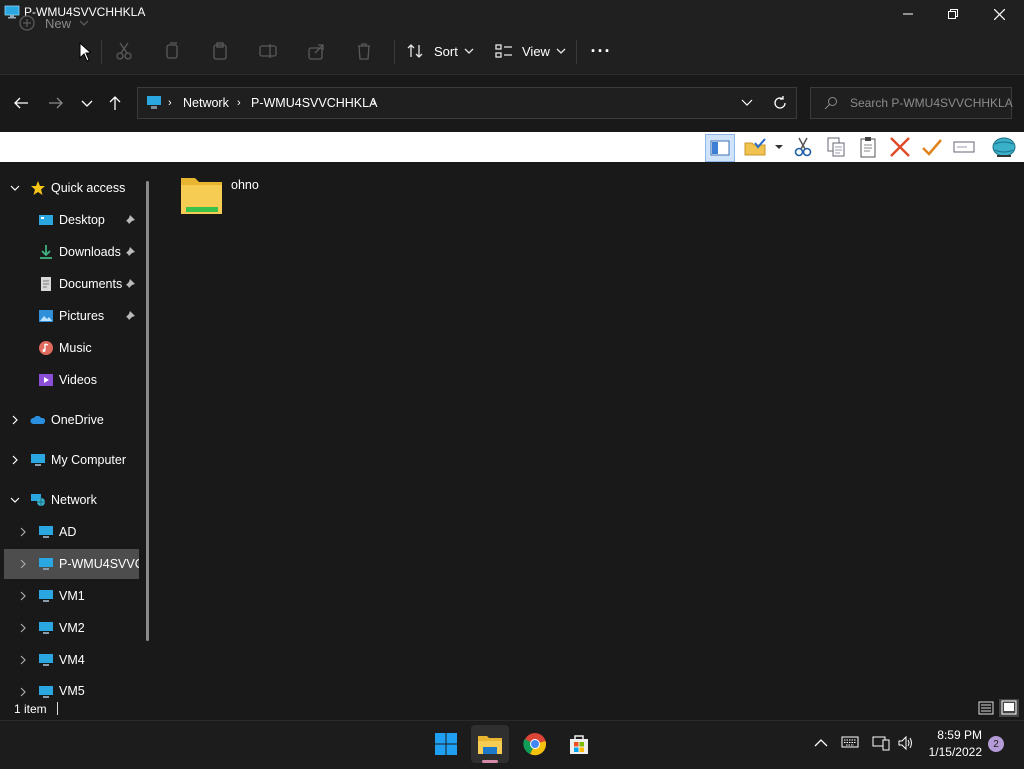 Image resolution: width=1024 pixels, height=769 pixels. I want to click on nav-label: Pictures, so click(82, 316).